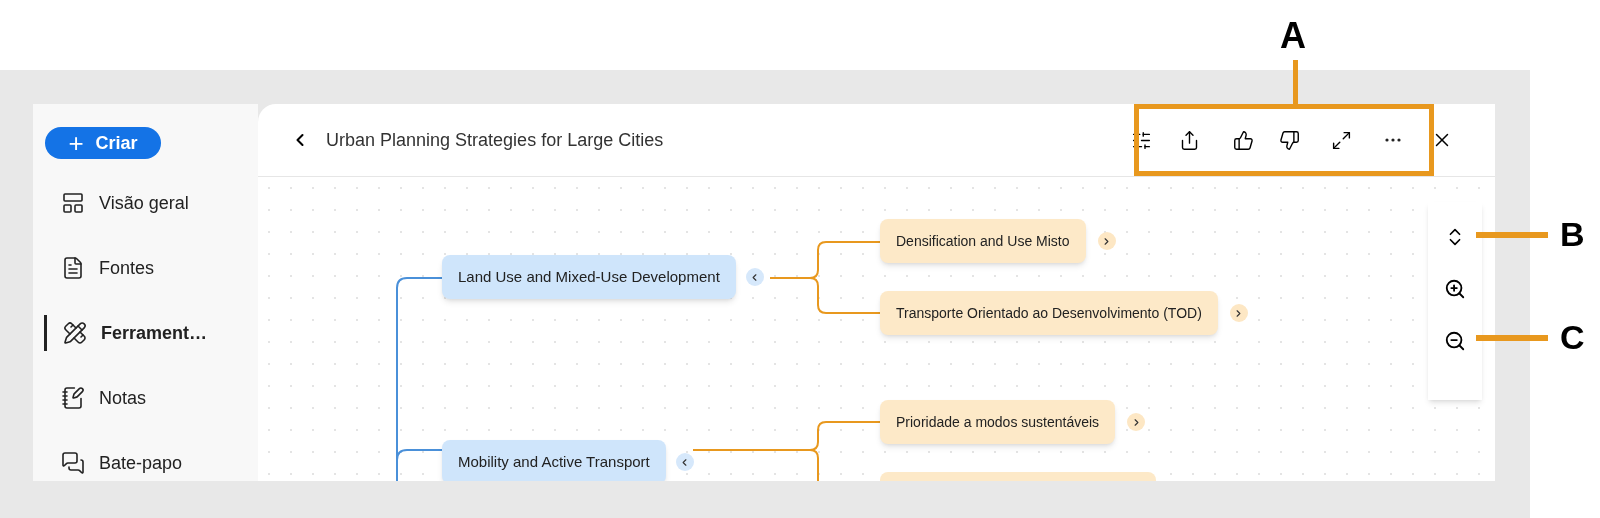 The height and width of the screenshot is (518, 1600). Describe the element at coordinates (1393, 140) in the screenshot. I see `more-icon` at that location.